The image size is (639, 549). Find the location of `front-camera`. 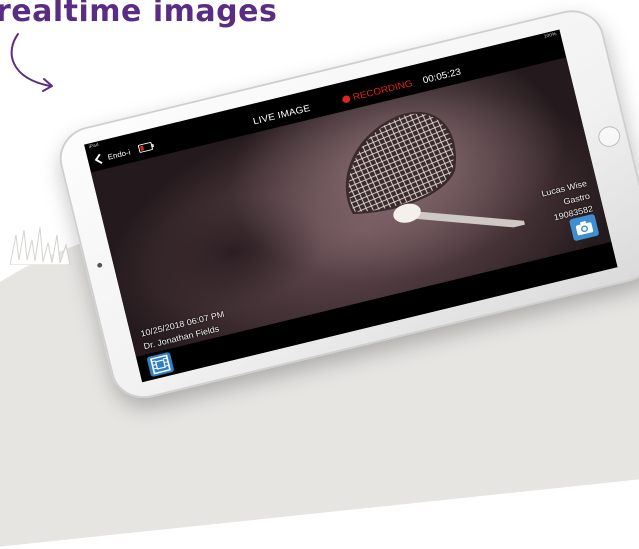

front-camera is located at coordinates (99, 265).